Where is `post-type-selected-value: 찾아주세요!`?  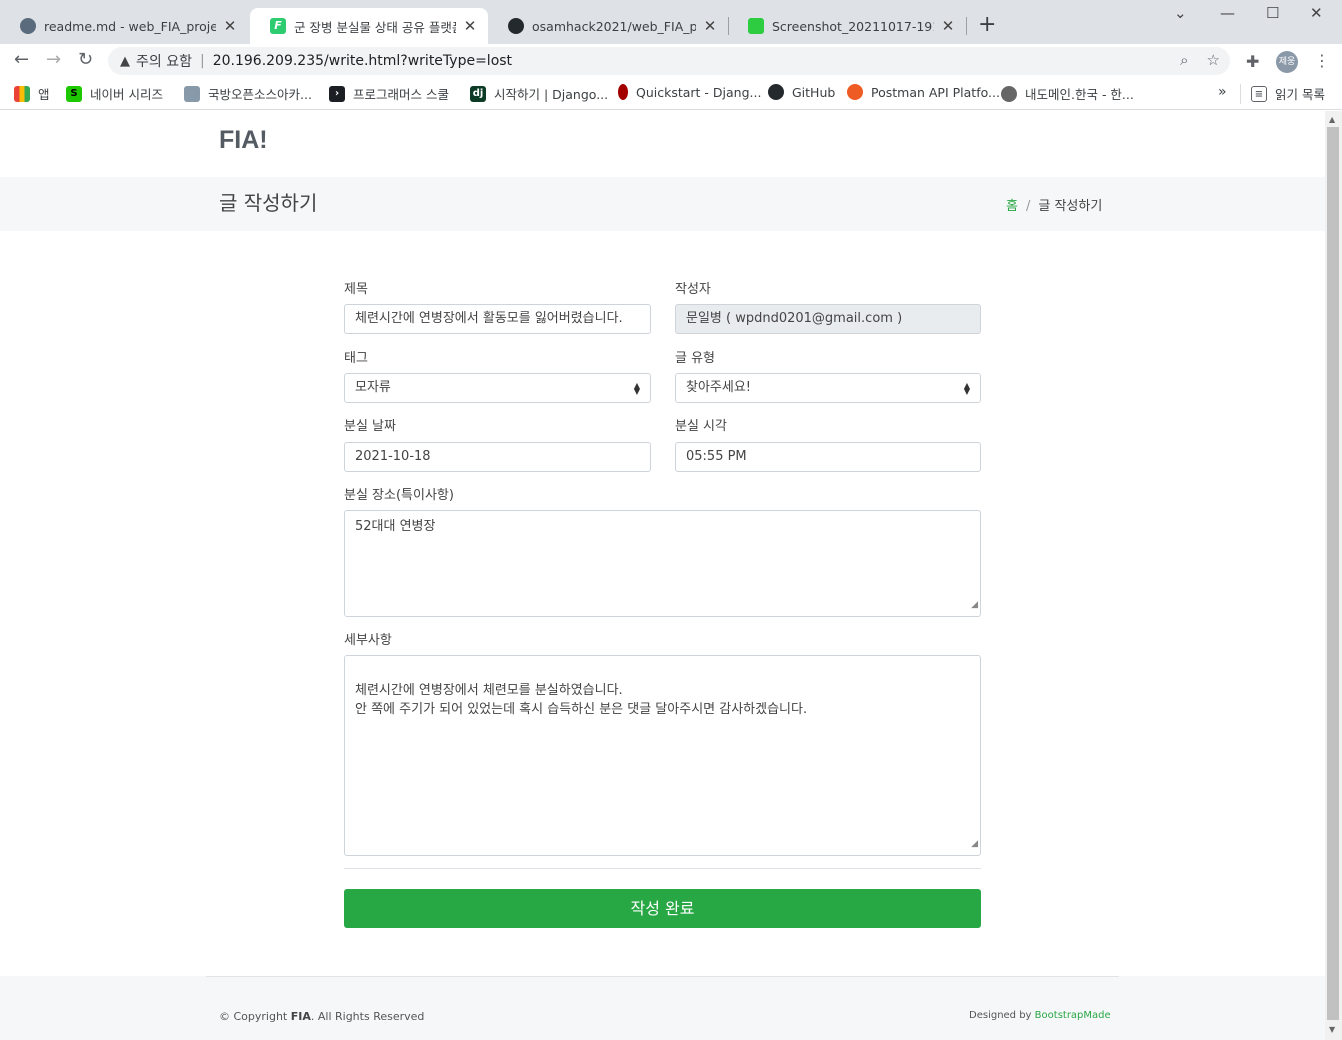
post-type-selected-value: 찾아주세요! is located at coordinates (719, 387).